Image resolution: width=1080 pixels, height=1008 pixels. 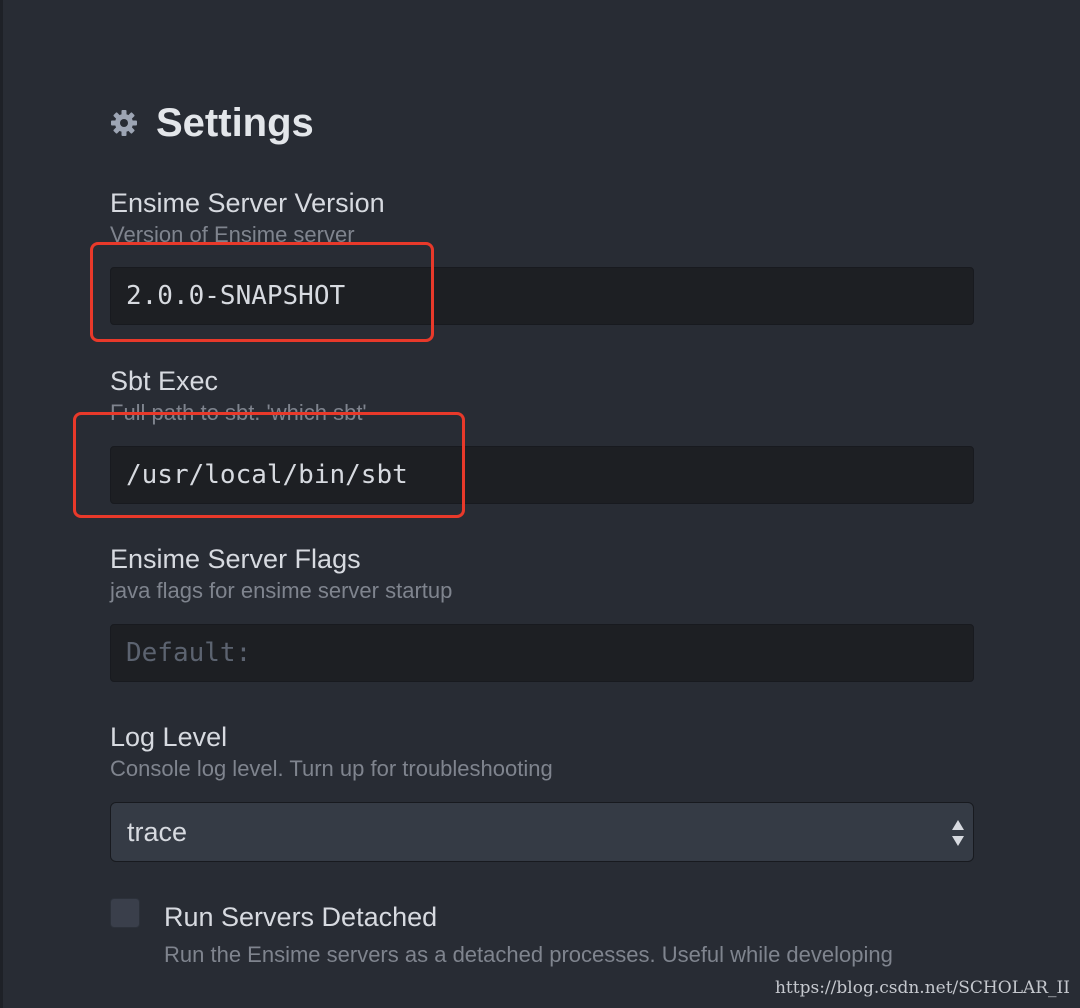 What do you see at coordinates (542, 653) in the screenshot?
I see `ensime-server-flags-input` at bounding box center [542, 653].